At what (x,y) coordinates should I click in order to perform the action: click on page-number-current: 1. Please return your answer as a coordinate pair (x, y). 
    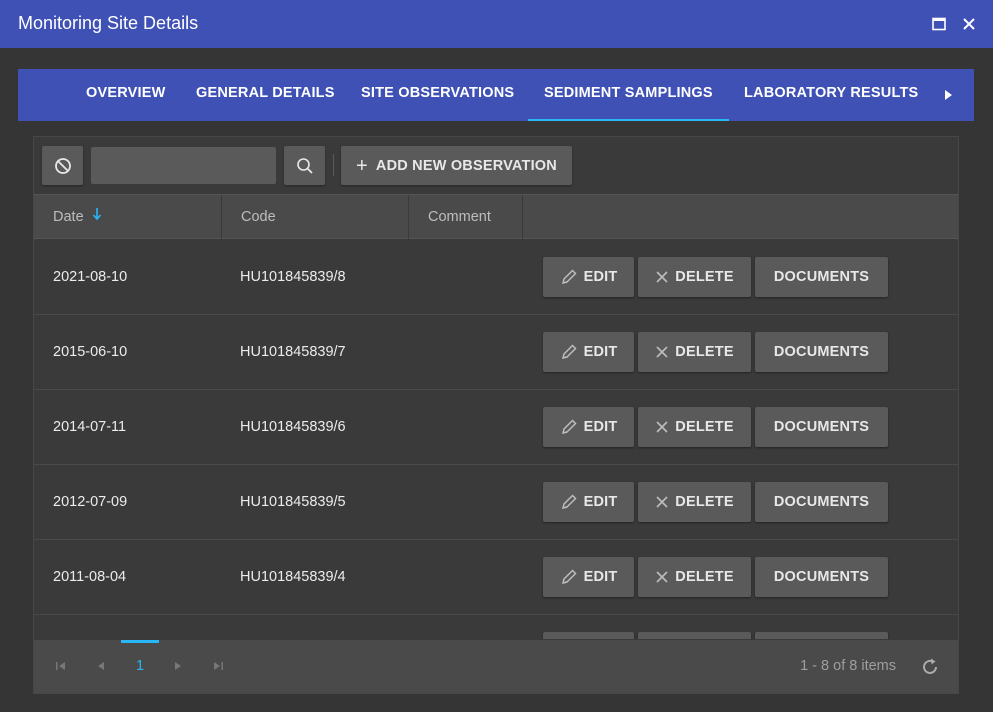
    Looking at the image, I should click on (140, 666).